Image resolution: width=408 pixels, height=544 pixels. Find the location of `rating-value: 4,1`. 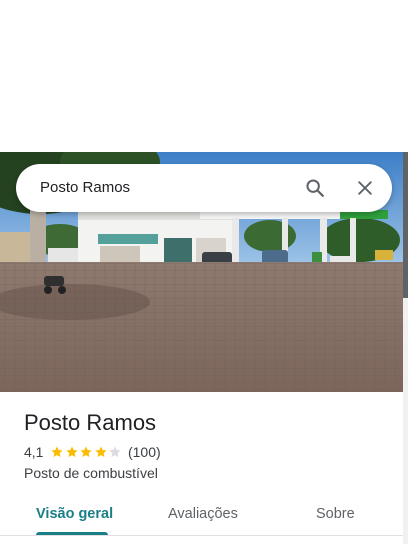

rating-value: 4,1 is located at coordinates (34, 452).